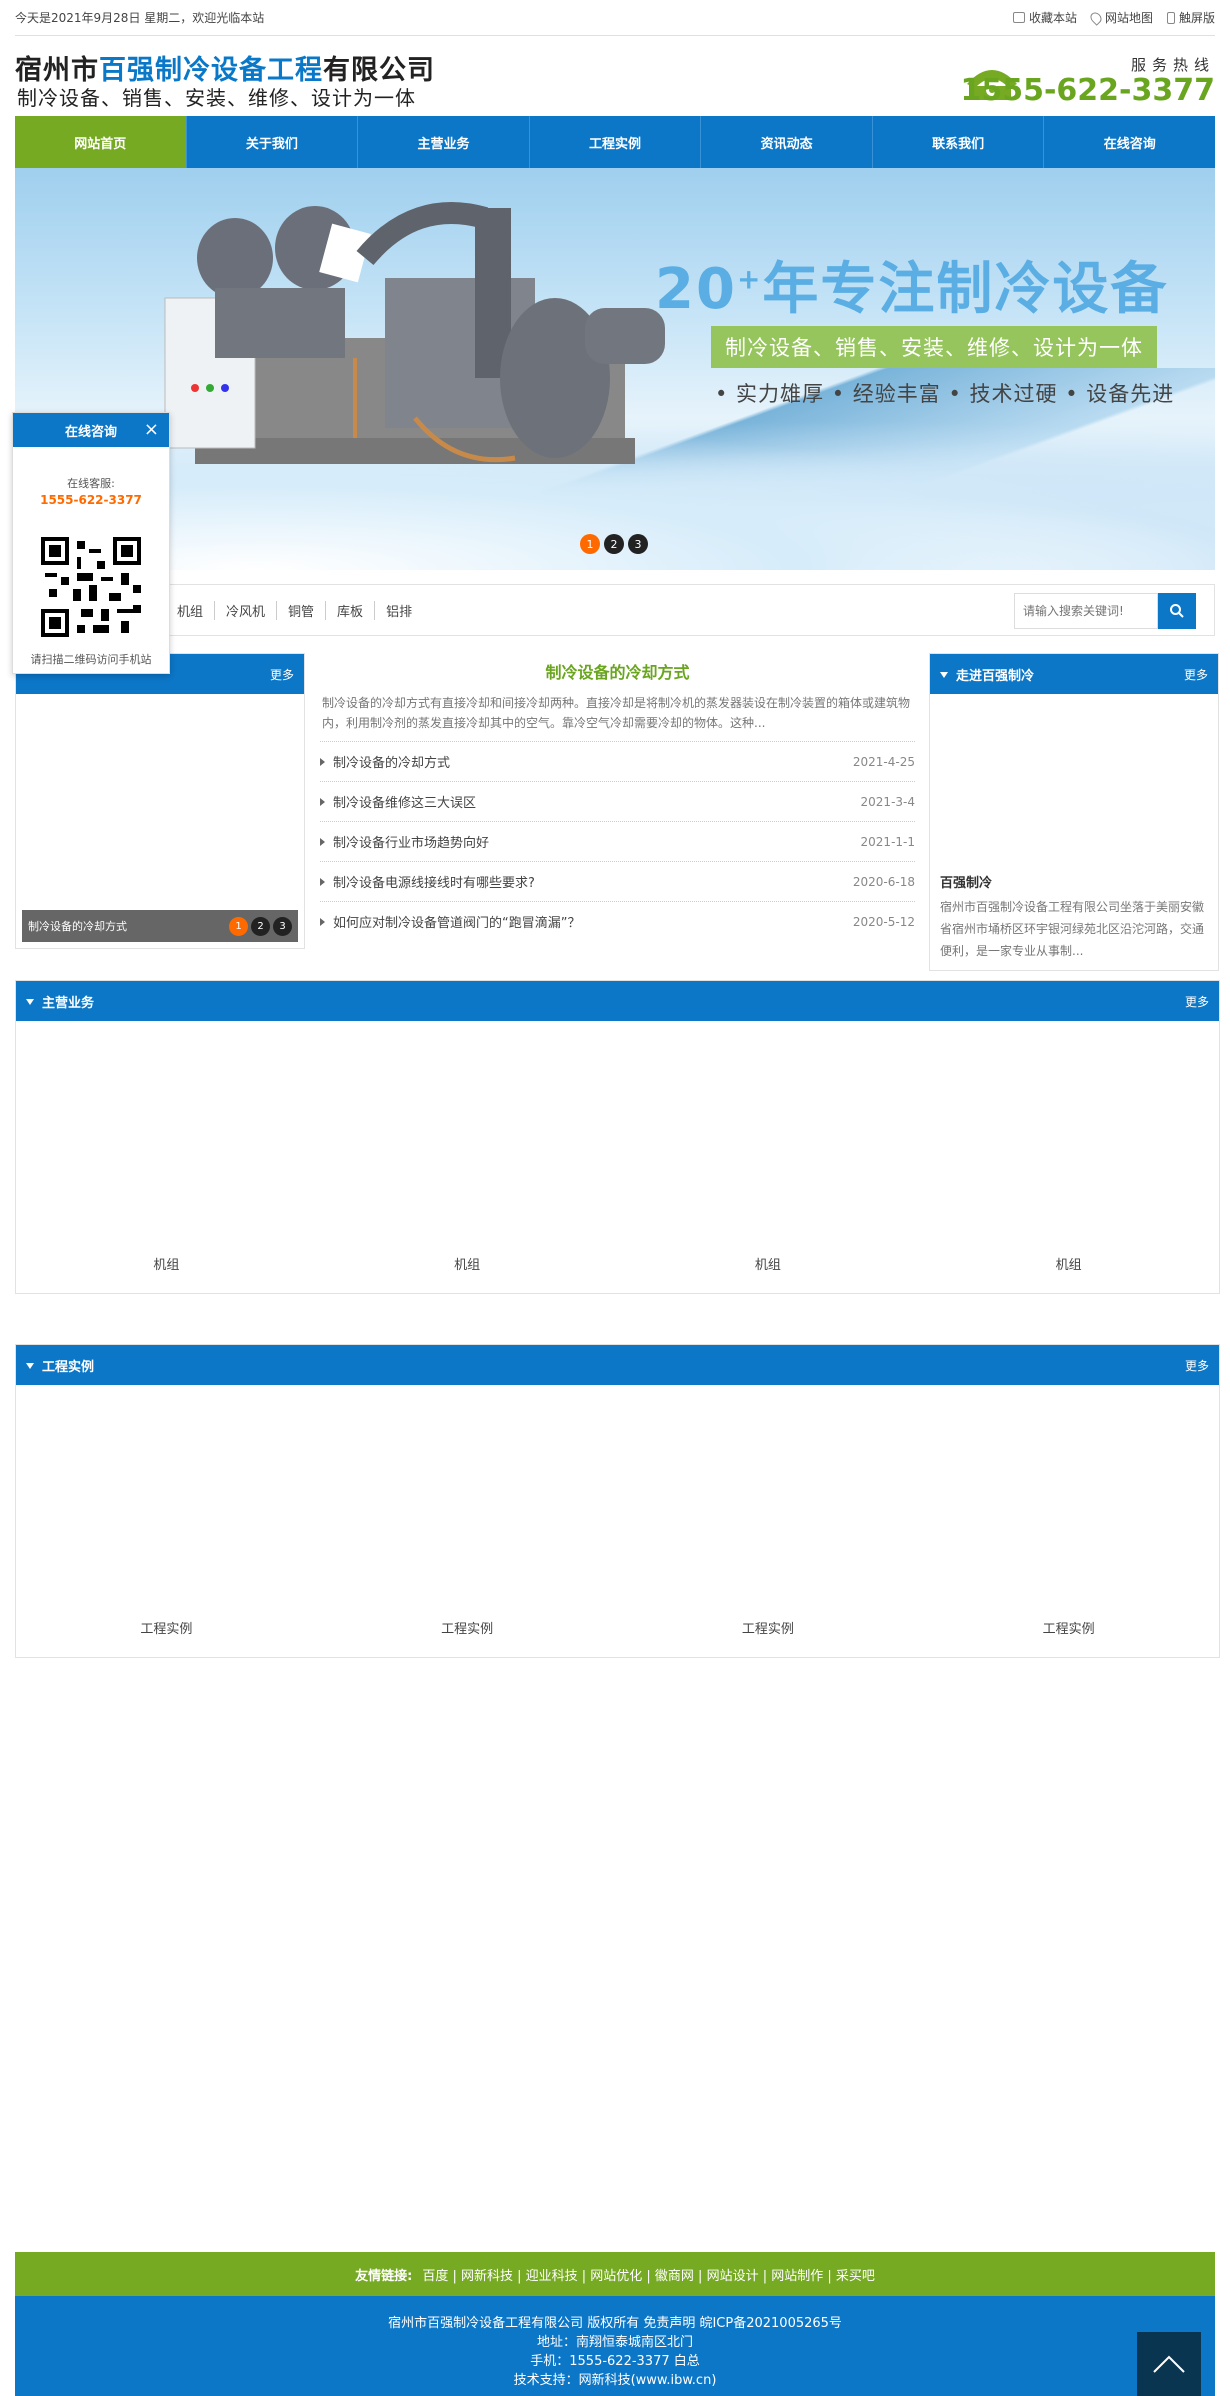  I want to click on nav-business: 主营业务, so click(444, 142).